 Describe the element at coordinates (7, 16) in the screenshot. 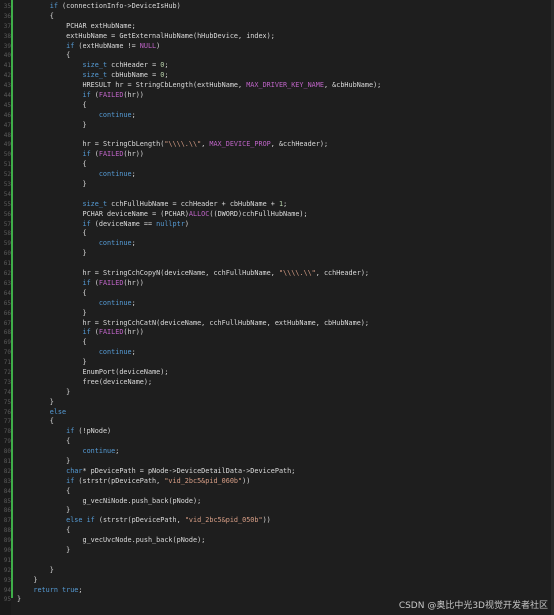

I see `line-number: 36` at that location.